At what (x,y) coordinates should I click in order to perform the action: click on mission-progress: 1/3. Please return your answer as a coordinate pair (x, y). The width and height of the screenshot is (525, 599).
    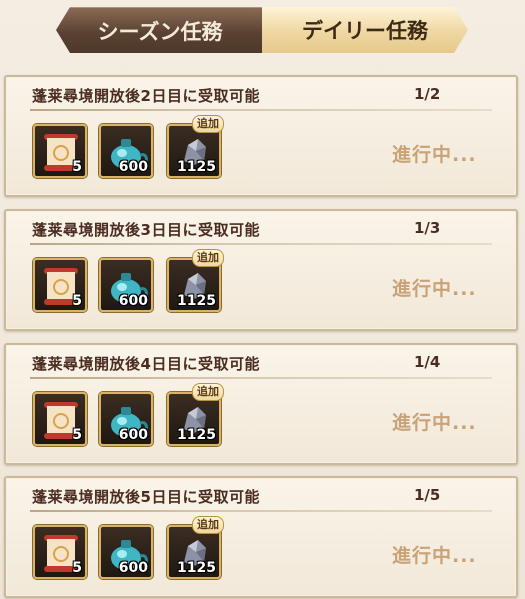
    Looking at the image, I should click on (427, 228).